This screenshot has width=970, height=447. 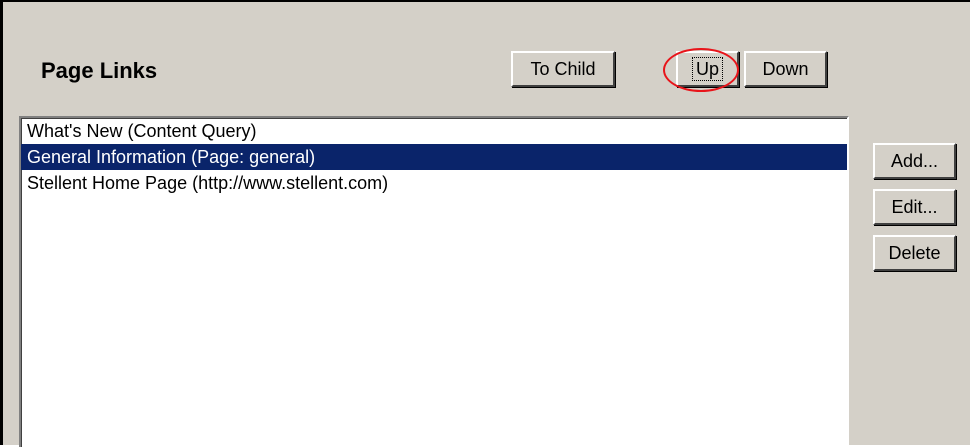 What do you see at coordinates (785, 69) in the screenshot?
I see `down-button: Down` at bounding box center [785, 69].